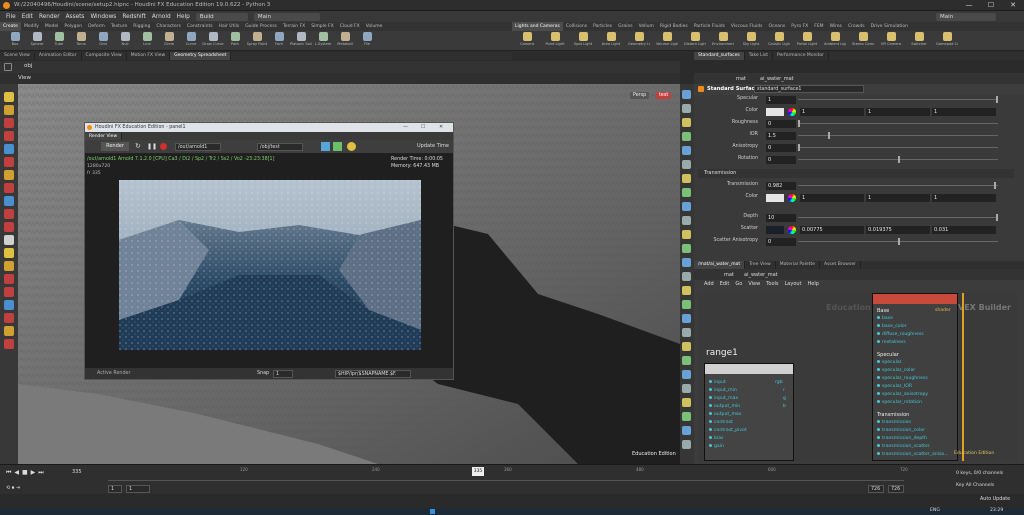 The width and height of the screenshot is (1024, 515). Describe the element at coordinates (781, 242) in the screenshot. I see `scatter-anisotropy-field: 0` at that location.